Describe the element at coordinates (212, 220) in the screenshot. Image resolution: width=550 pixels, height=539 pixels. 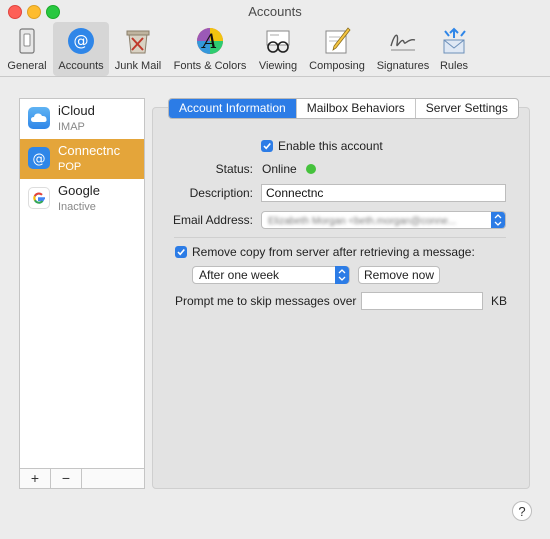
I see `email-address-label: Email Address:` at that location.